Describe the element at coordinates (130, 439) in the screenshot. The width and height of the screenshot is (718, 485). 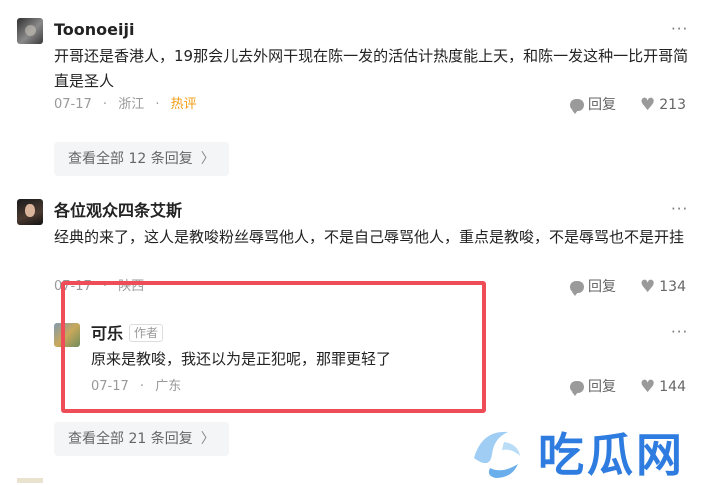
I see `view-replies-label: 查看全部 21 条回复` at that location.